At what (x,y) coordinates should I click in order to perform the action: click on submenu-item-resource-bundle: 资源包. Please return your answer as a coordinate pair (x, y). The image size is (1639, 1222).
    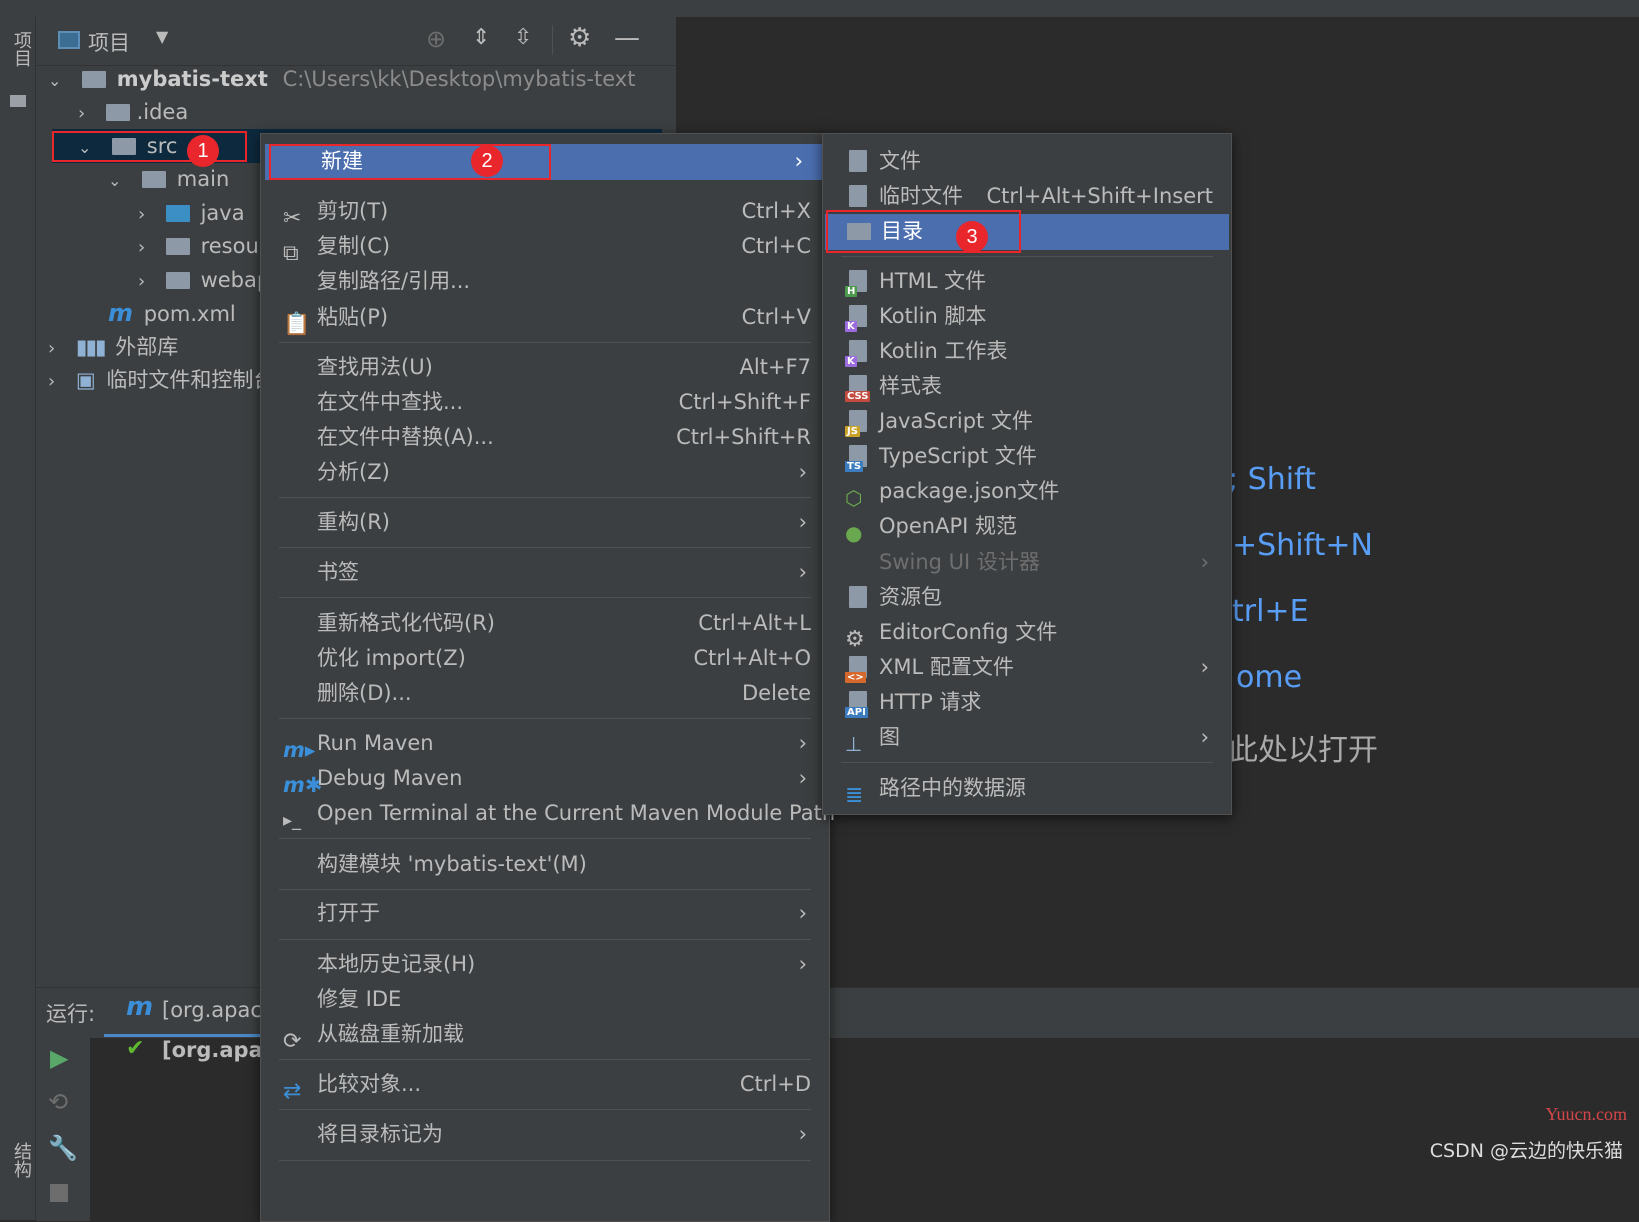
    Looking at the image, I should click on (1027, 597).